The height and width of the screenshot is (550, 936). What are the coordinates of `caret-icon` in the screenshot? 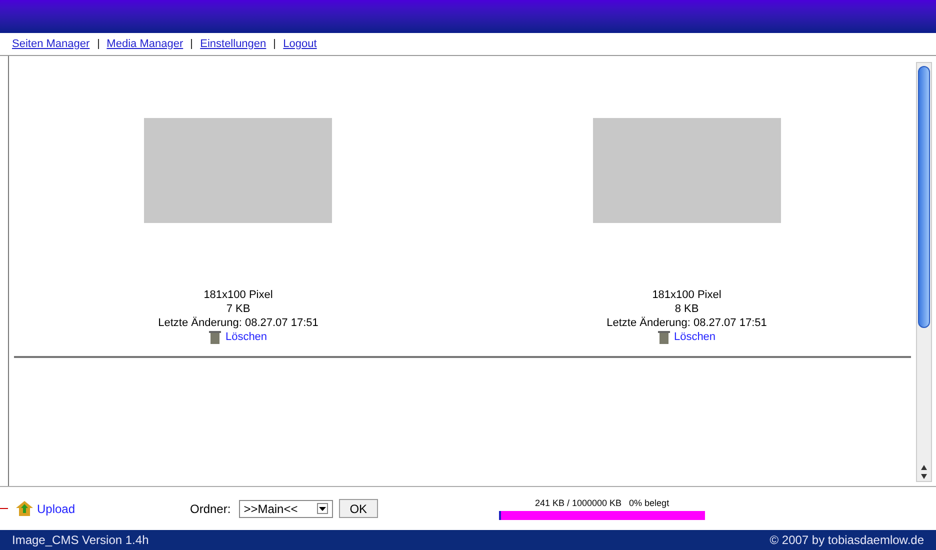 It's located at (322, 508).